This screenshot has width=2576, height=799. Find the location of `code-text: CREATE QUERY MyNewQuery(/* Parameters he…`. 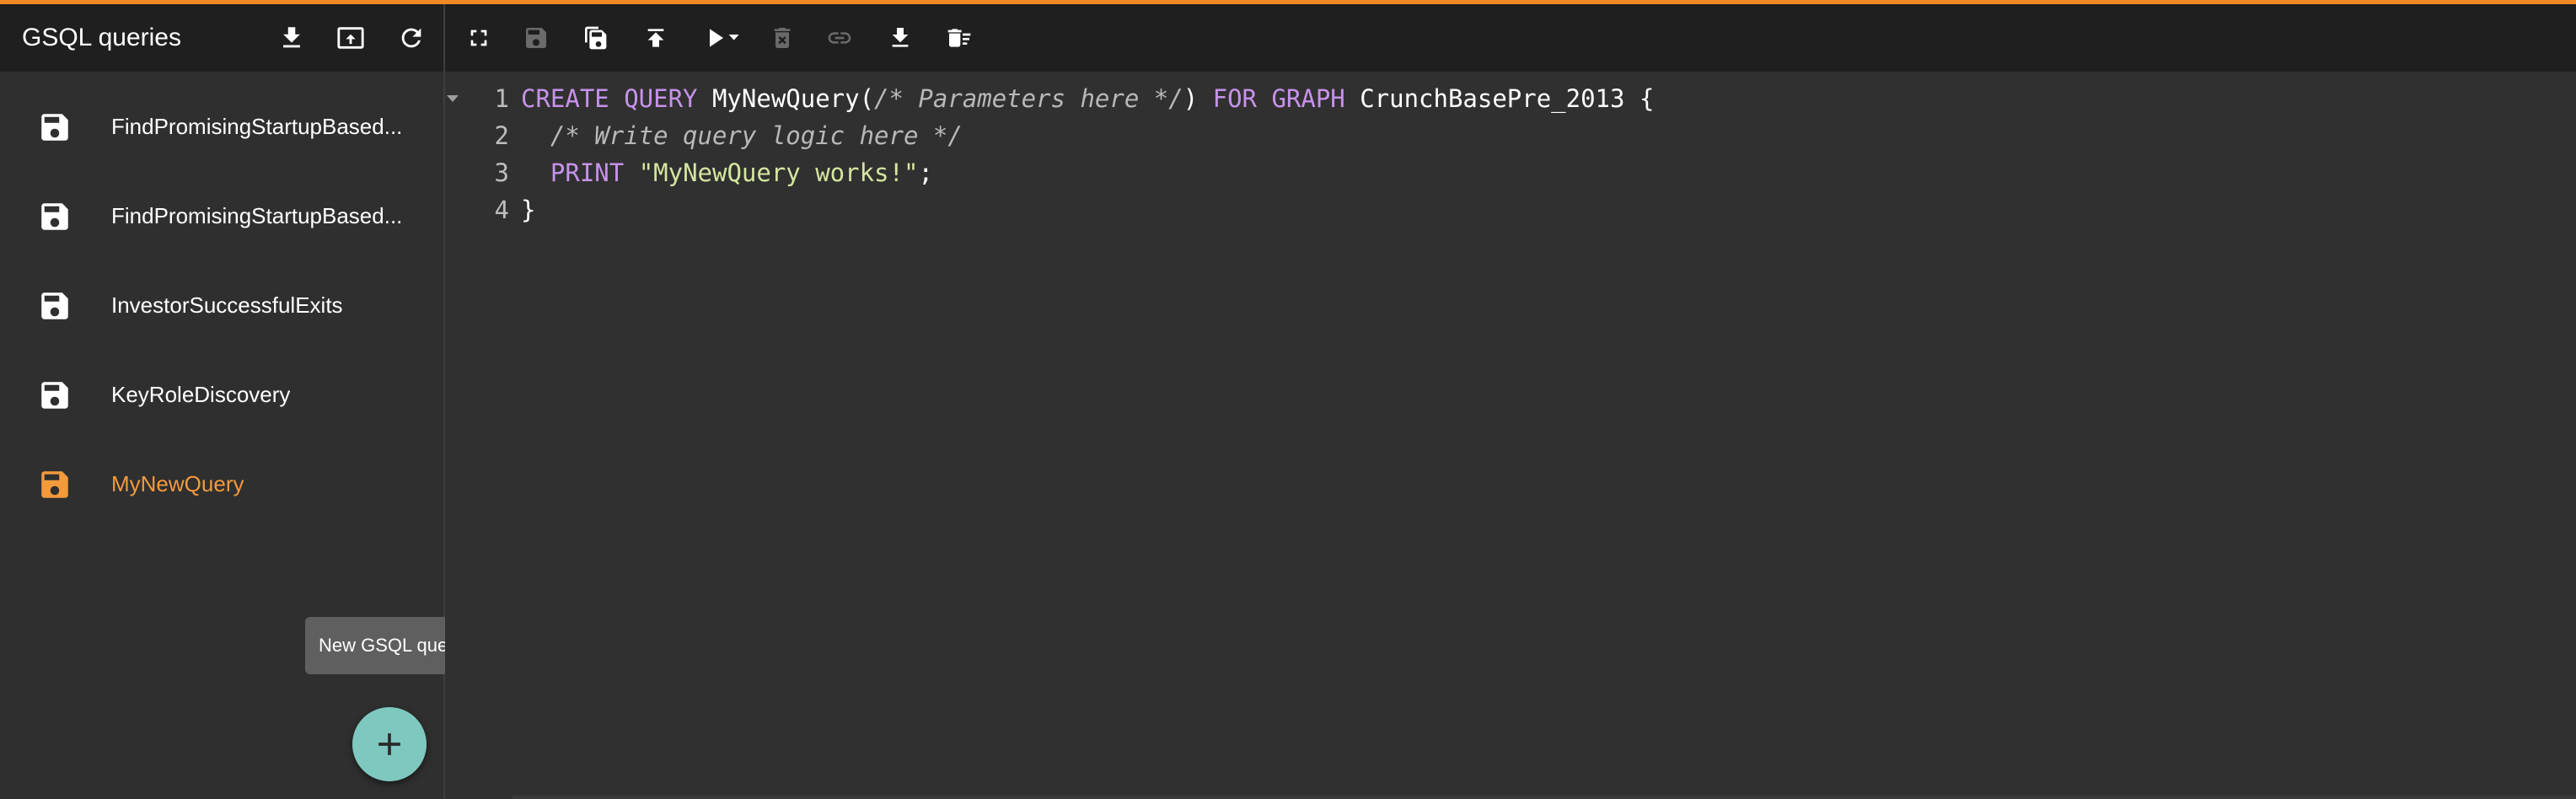

code-text: CREATE QUERY MyNewQuery(/* Parameters he… is located at coordinates (1087, 98).